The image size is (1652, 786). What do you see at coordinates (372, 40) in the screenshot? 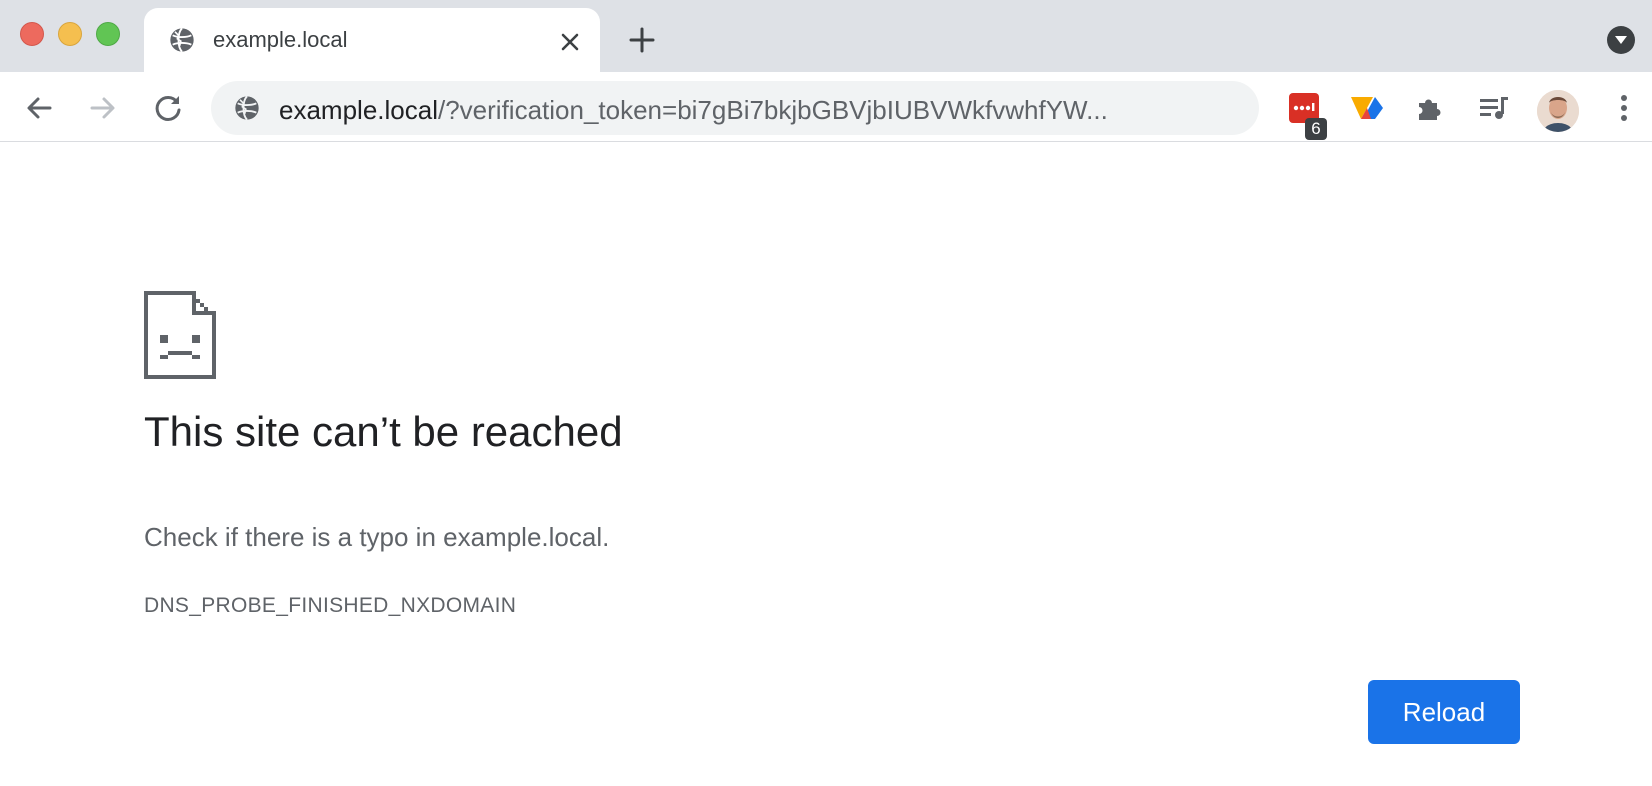
I see `tab-active: example.local` at bounding box center [372, 40].